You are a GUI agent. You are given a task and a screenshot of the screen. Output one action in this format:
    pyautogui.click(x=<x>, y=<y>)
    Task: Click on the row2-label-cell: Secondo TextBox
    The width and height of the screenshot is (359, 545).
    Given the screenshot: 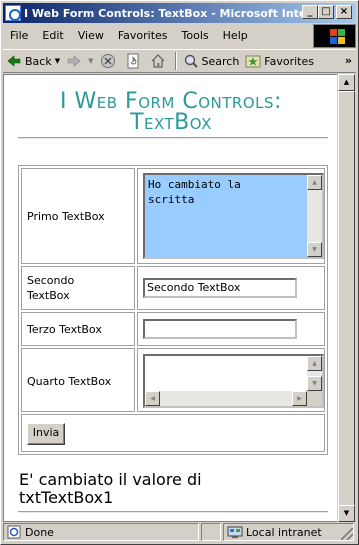 What is the action you would take?
    pyautogui.click(x=78, y=288)
    